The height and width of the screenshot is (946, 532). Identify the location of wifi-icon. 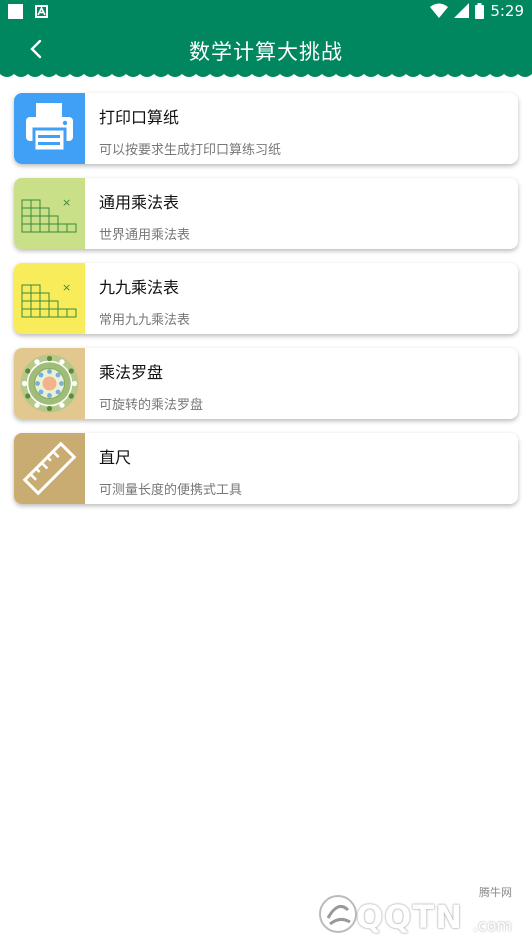
(439, 10).